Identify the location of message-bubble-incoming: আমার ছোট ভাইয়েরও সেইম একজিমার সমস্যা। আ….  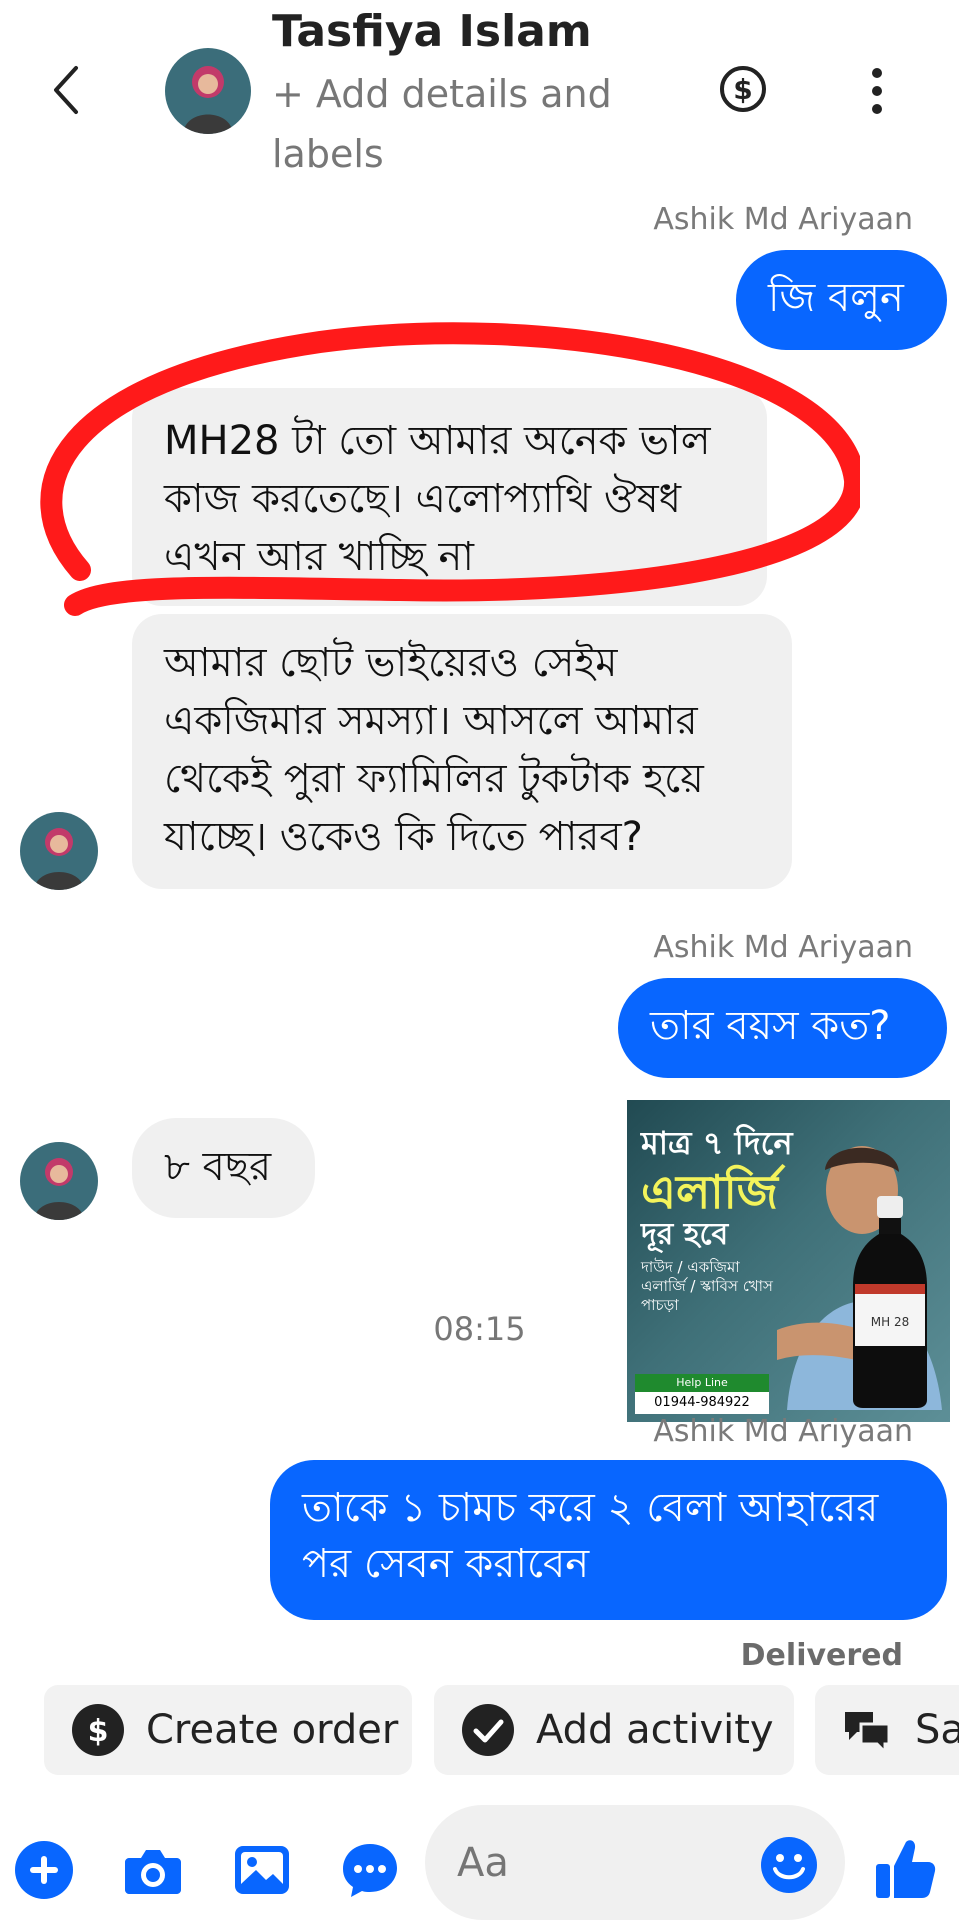
(462, 751).